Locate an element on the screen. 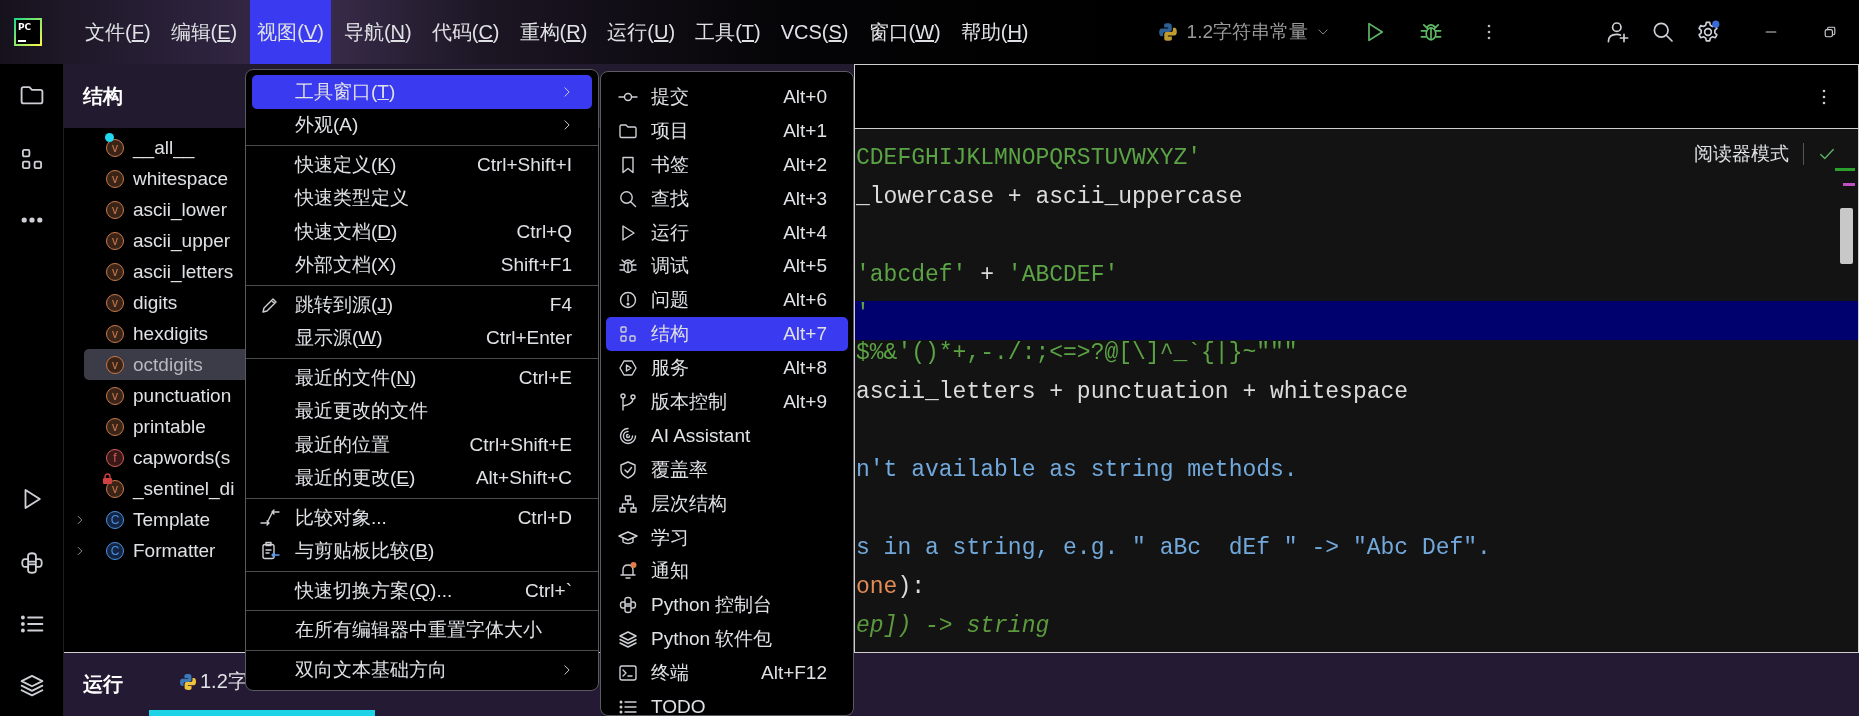 Image resolution: width=1859 pixels, height=716 pixels. menu-item-label: Python 软件包 is located at coordinates (712, 639).